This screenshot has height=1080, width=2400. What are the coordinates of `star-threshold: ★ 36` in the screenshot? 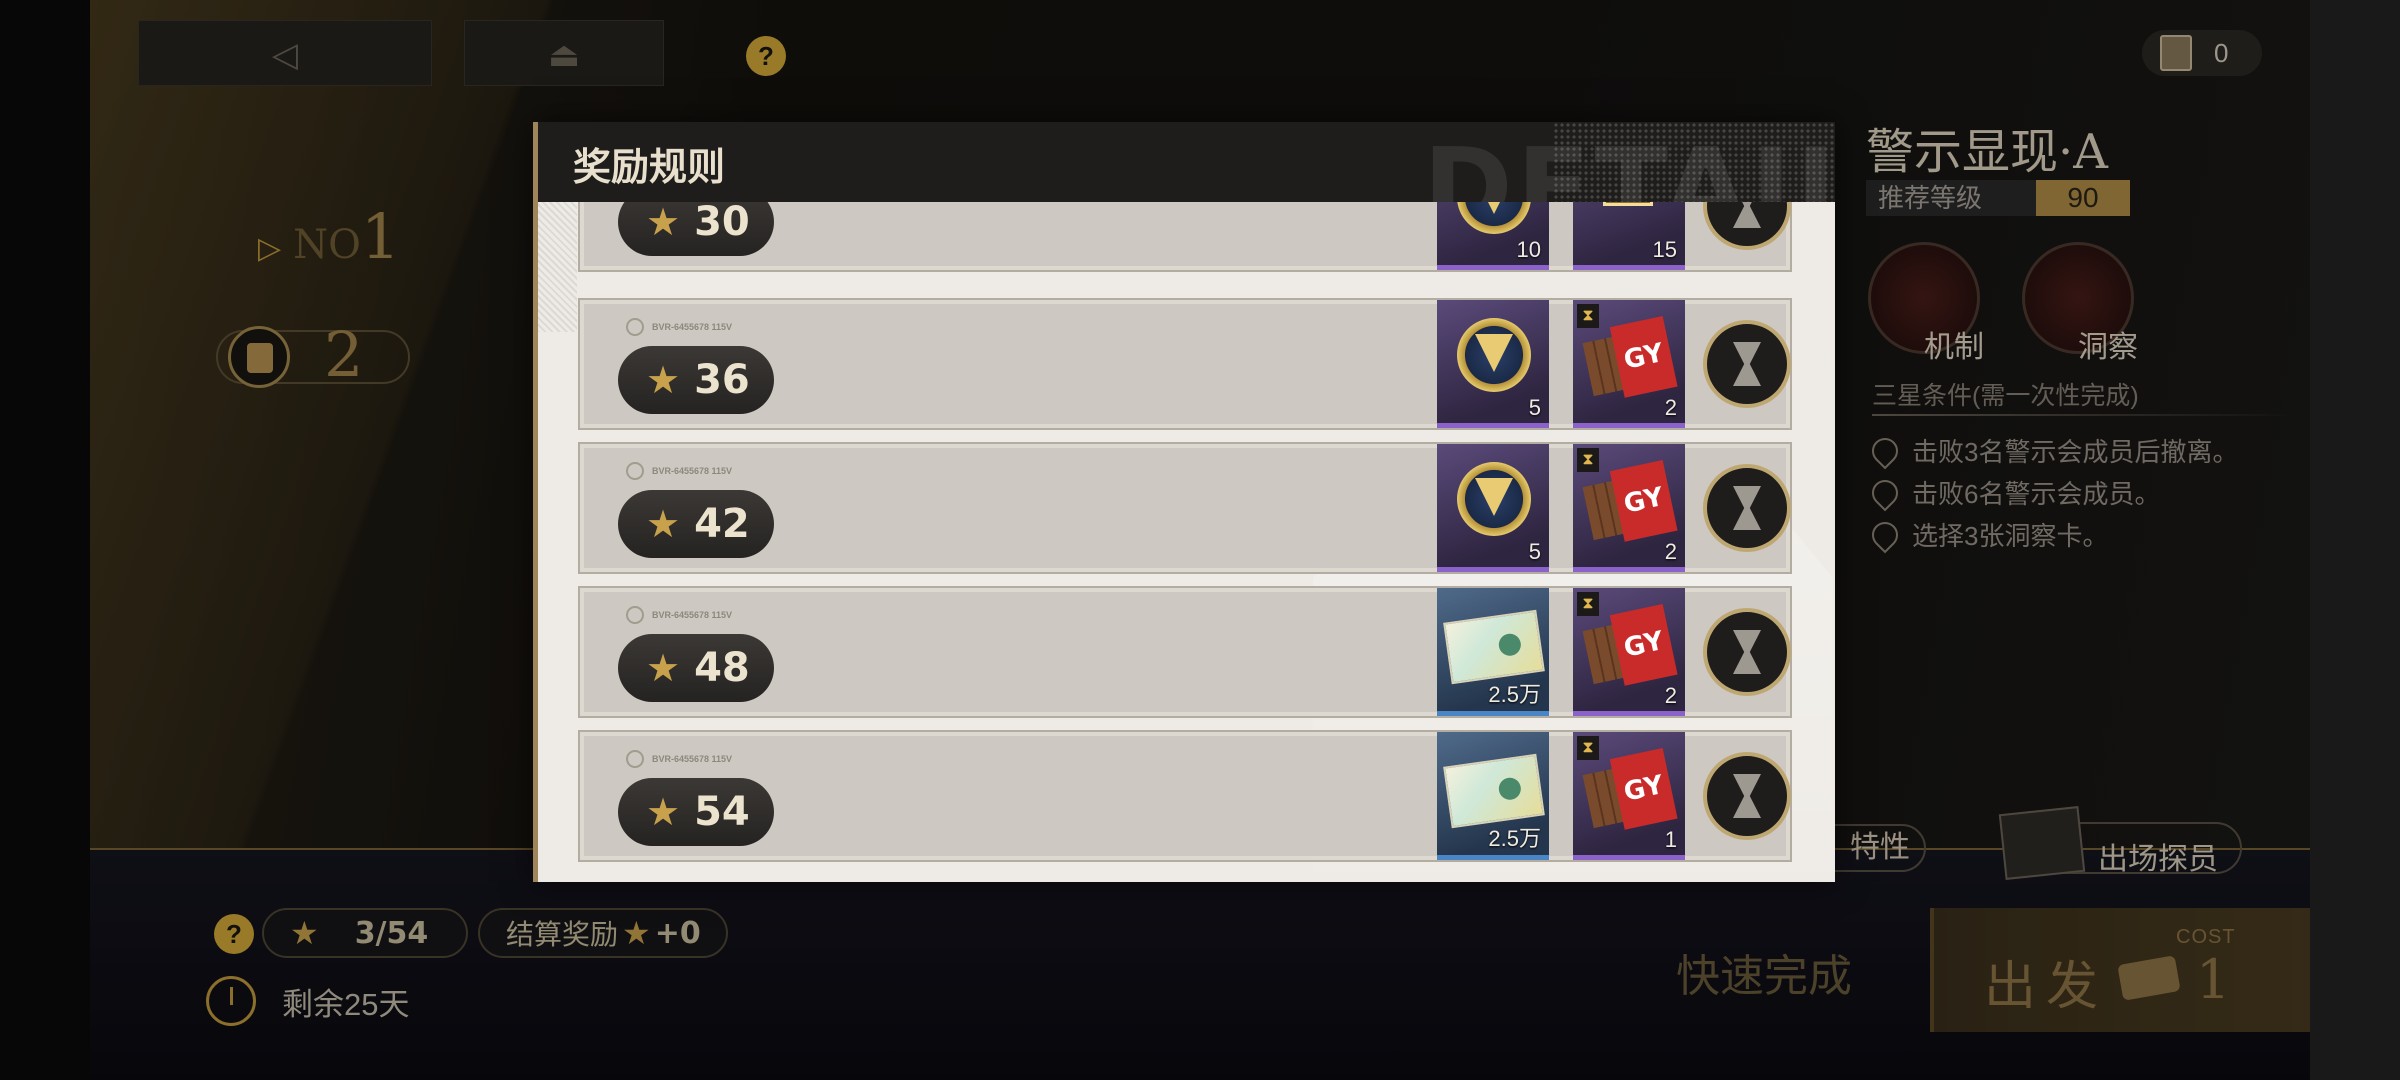 It's located at (696, 380).